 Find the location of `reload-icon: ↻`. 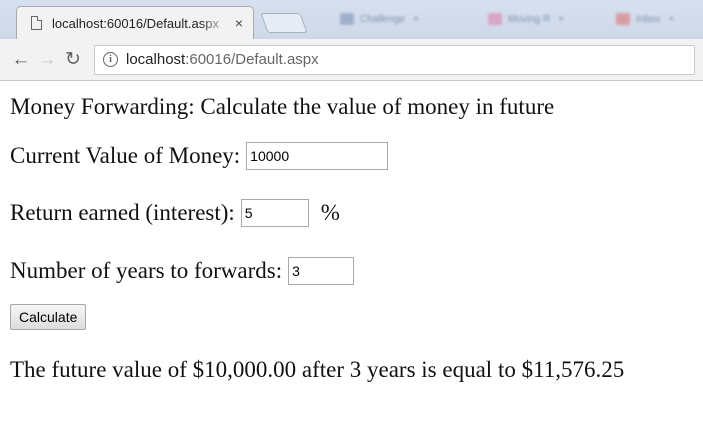

reload-icon: ↻ is located at coordinates (73, 59).